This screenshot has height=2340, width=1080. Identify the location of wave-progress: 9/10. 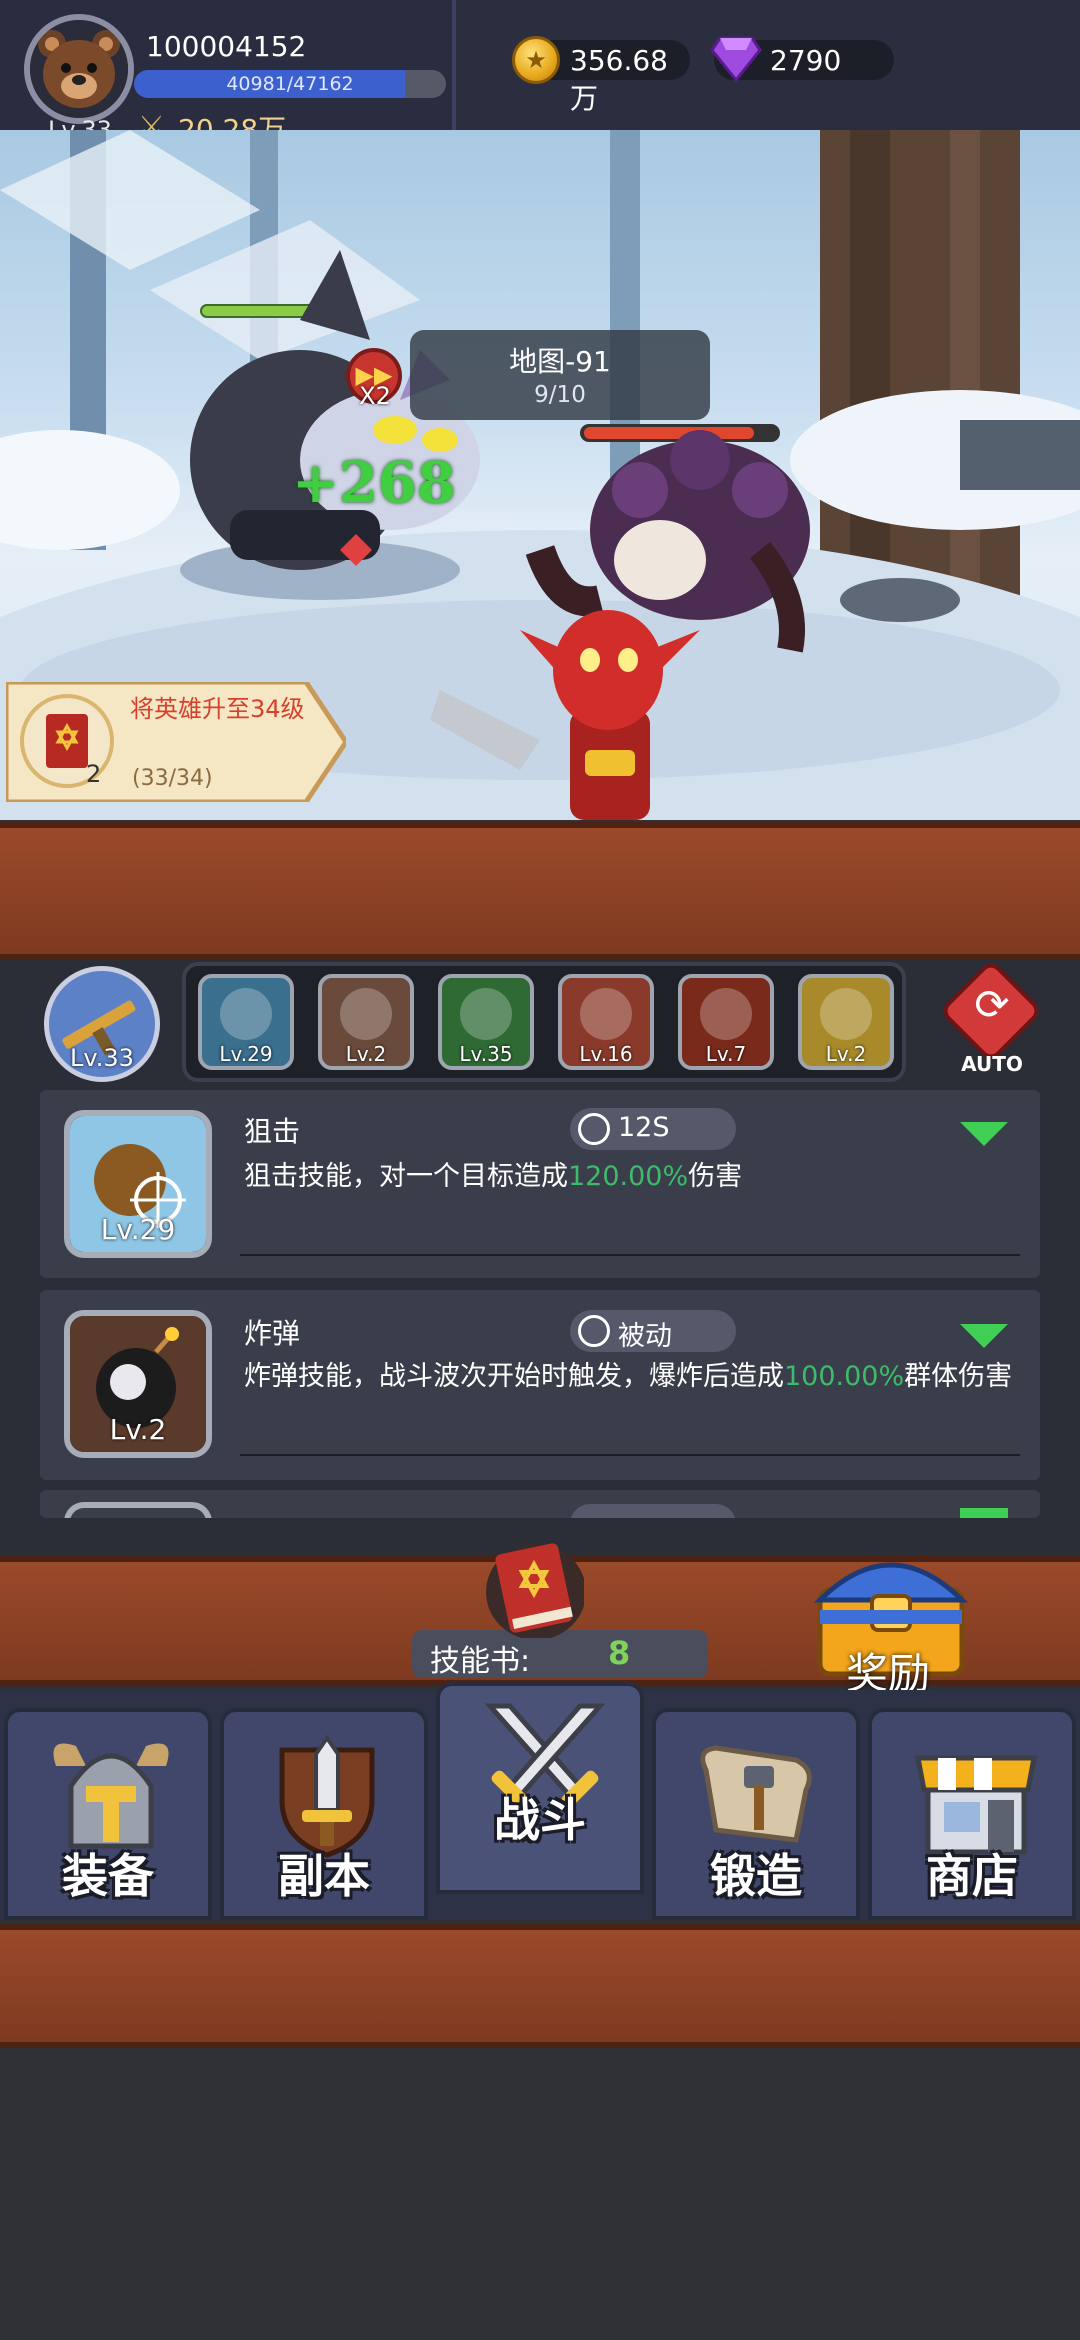
(560, 395).